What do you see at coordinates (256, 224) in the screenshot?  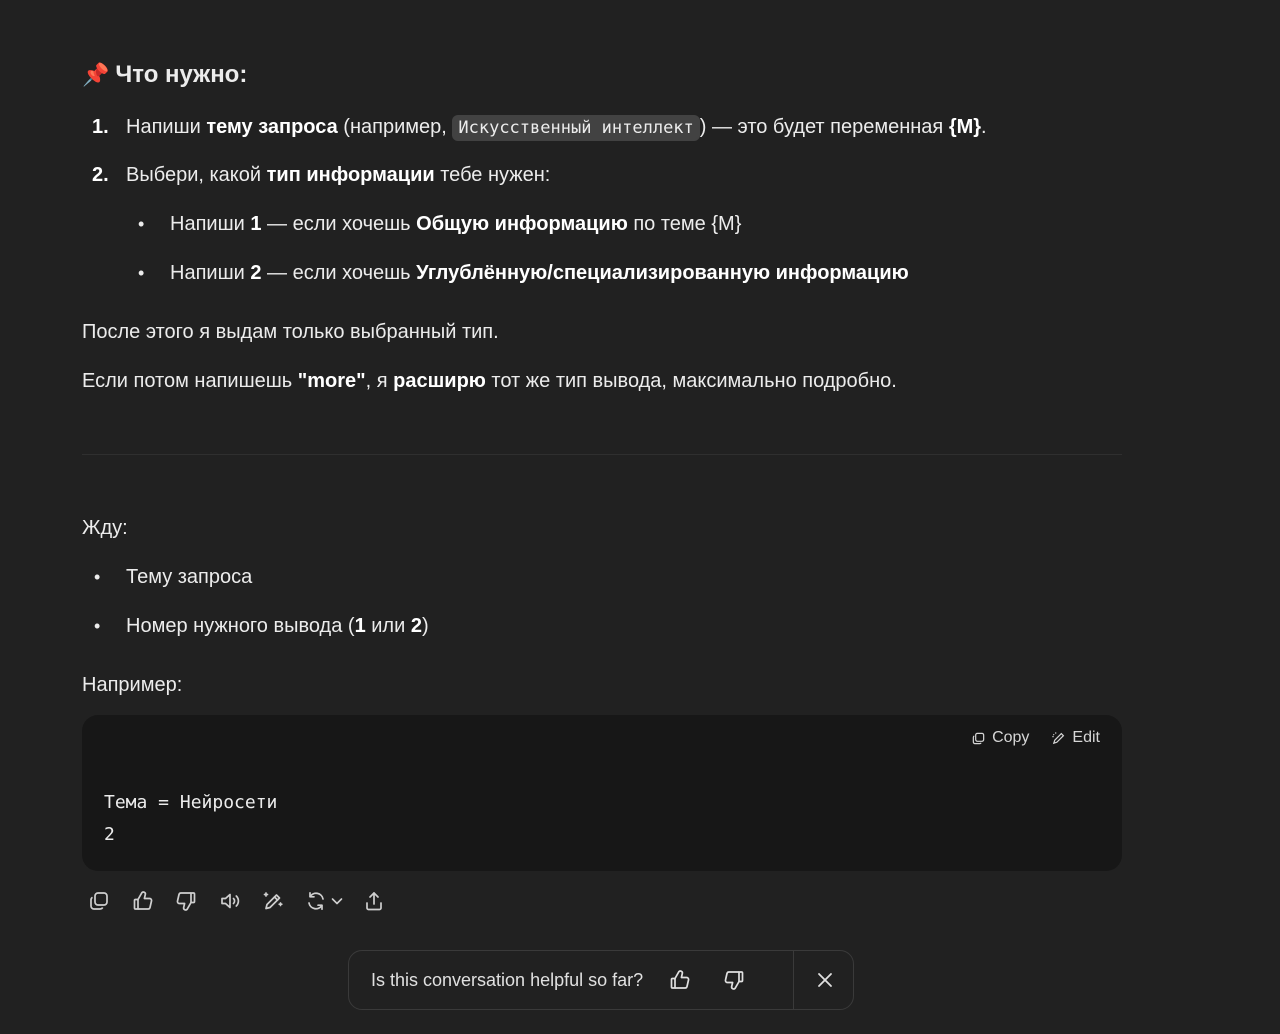 I see `option-bold: 1` at bounding box center [256, 224].